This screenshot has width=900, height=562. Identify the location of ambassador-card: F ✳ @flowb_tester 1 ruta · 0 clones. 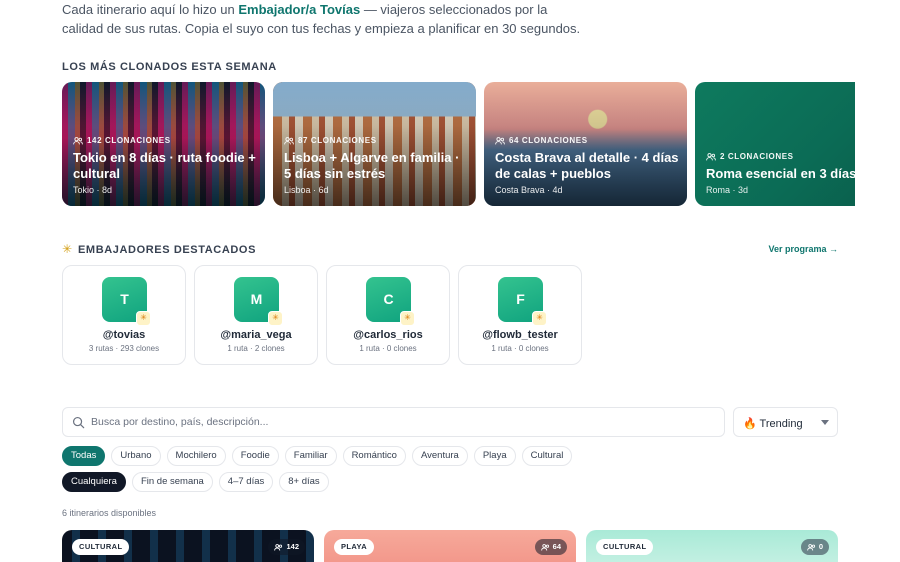
(520, 315).